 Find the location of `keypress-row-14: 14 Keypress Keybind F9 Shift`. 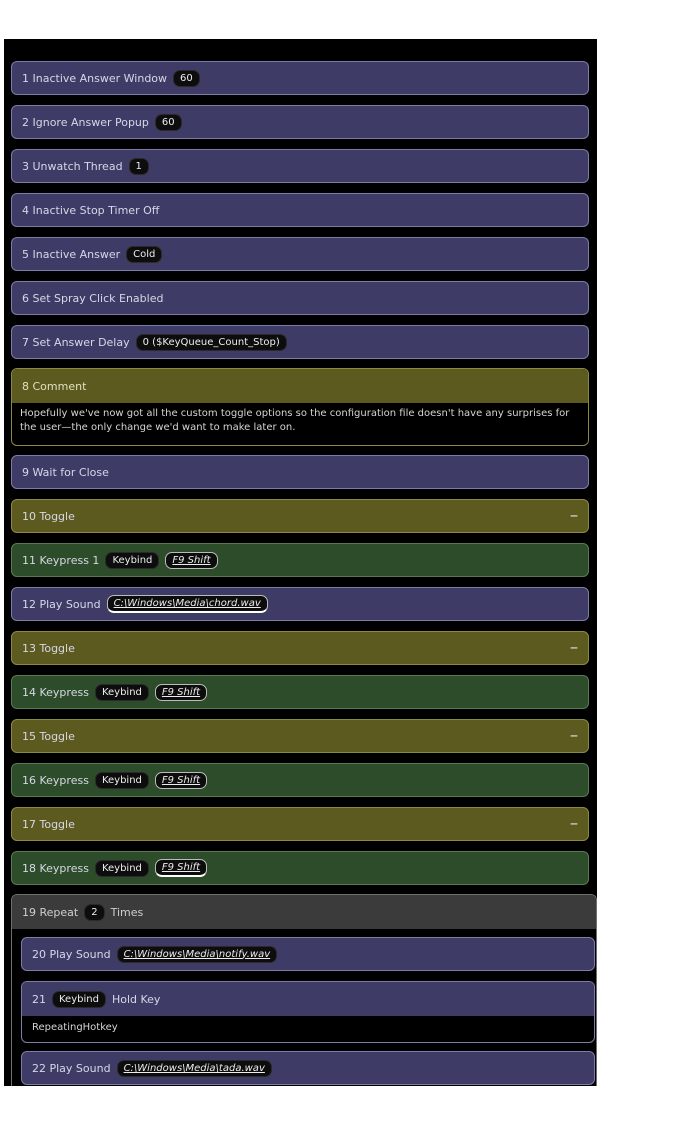

keypress-row-14: 14 Keypress Keybind F9 Shift is located at coordinates (300, 692).